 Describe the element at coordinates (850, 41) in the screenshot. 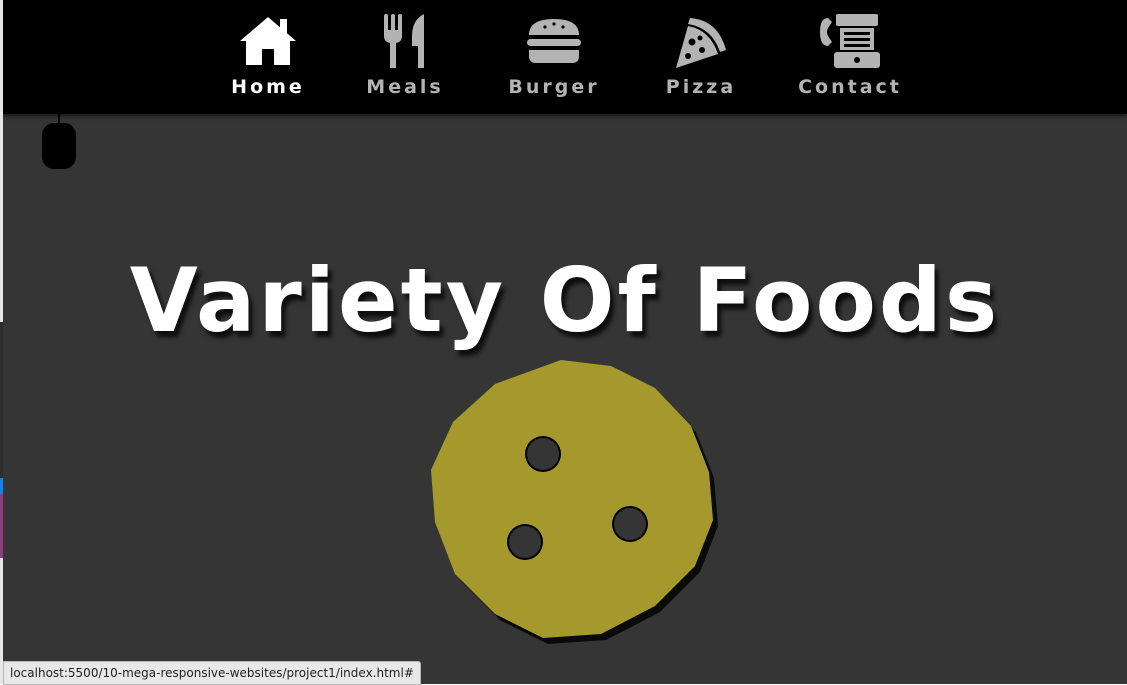

I see `fax-phone-icon` at that location.